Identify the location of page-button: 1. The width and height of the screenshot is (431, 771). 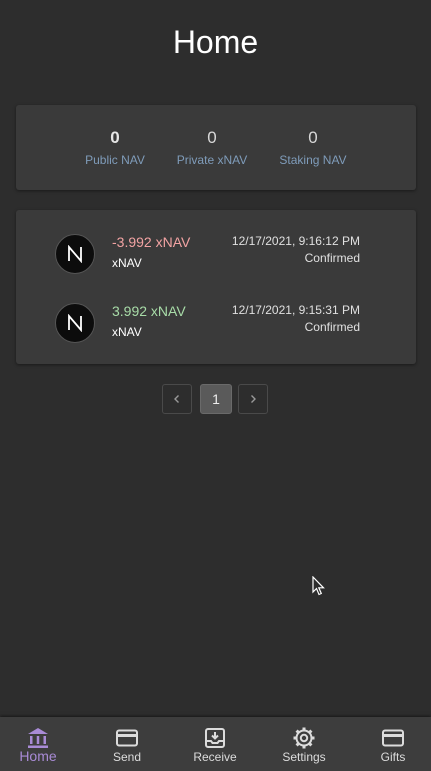
(216, 399).